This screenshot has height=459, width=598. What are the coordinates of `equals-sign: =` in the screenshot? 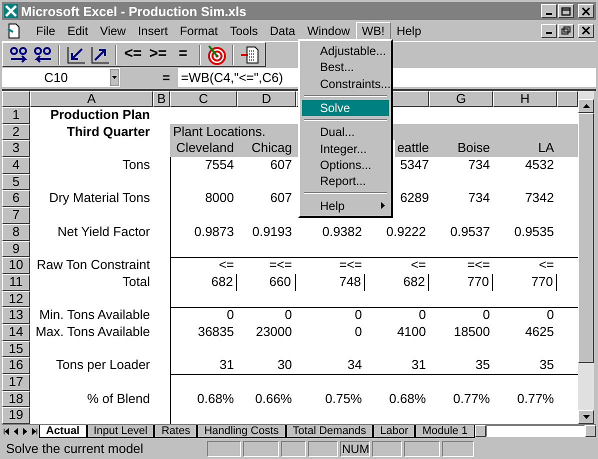 It's located at (166, 77).